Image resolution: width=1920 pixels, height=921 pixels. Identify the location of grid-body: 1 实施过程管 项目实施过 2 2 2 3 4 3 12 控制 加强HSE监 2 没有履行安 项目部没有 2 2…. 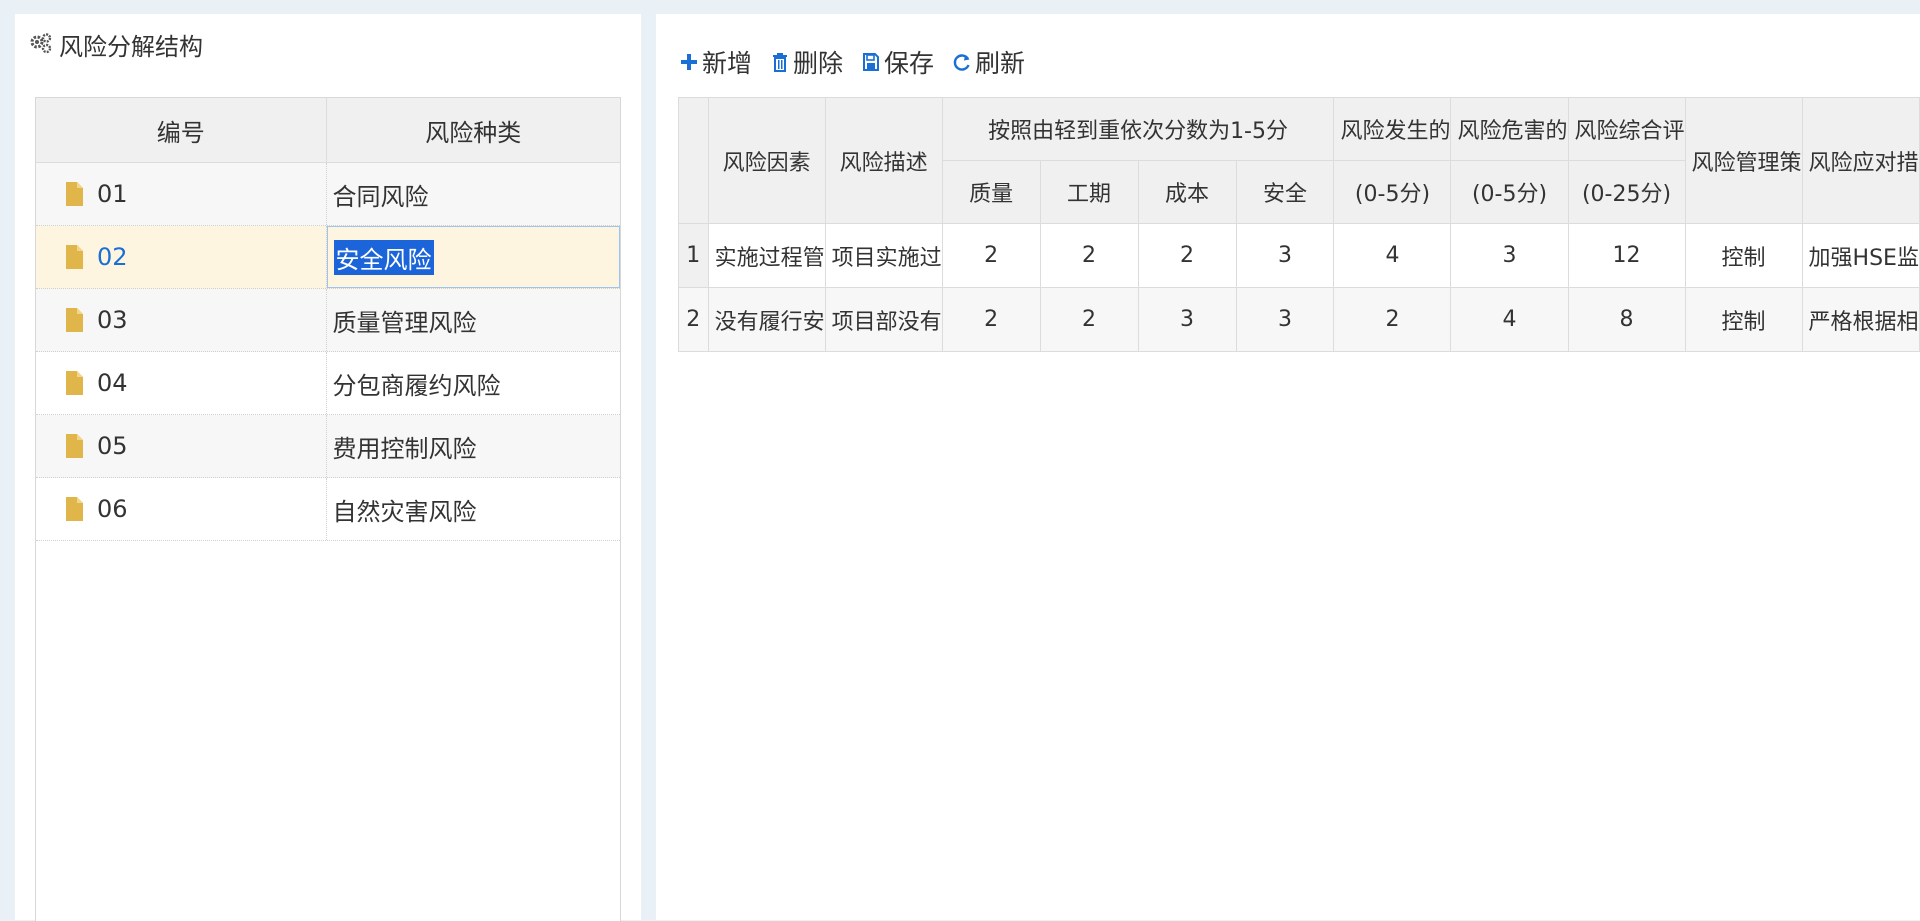
(1299, 287).